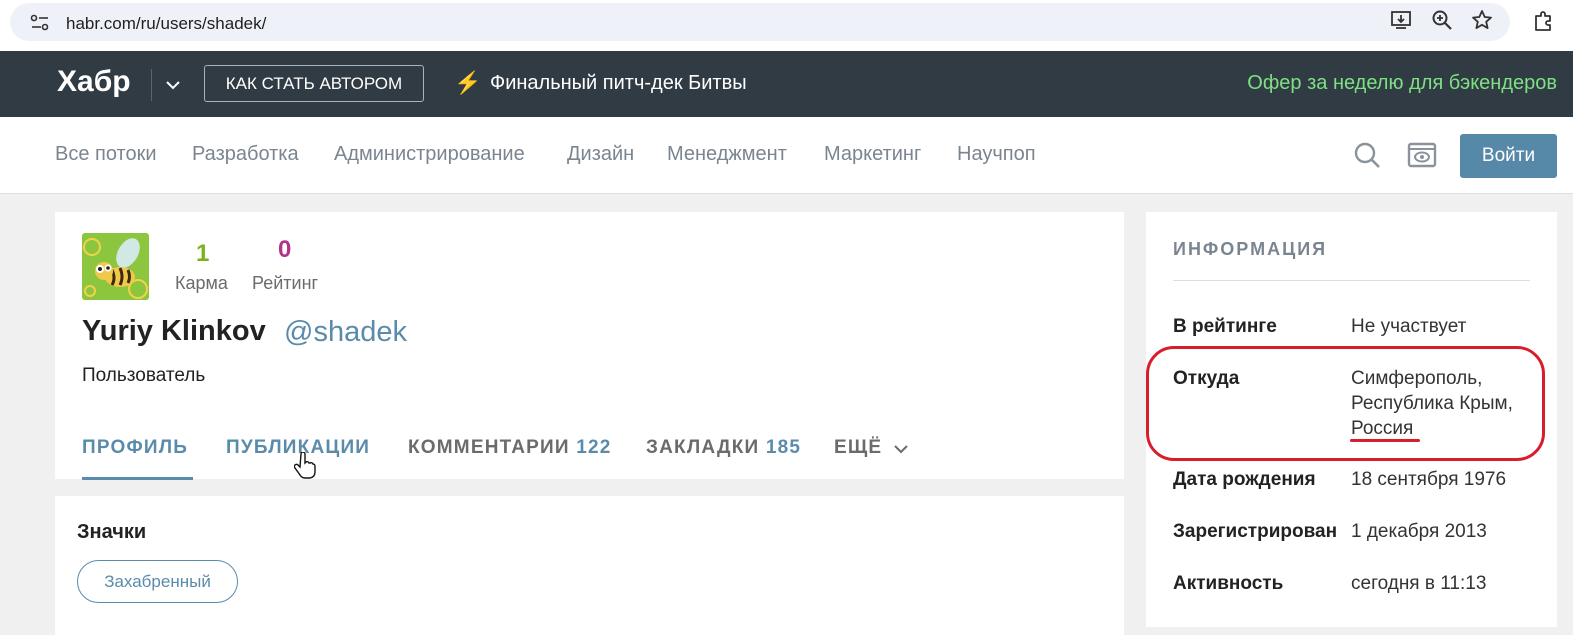  Describe the element at coordinates (285, 249) in the screenshot. I see `rating-value: 0` at that location.